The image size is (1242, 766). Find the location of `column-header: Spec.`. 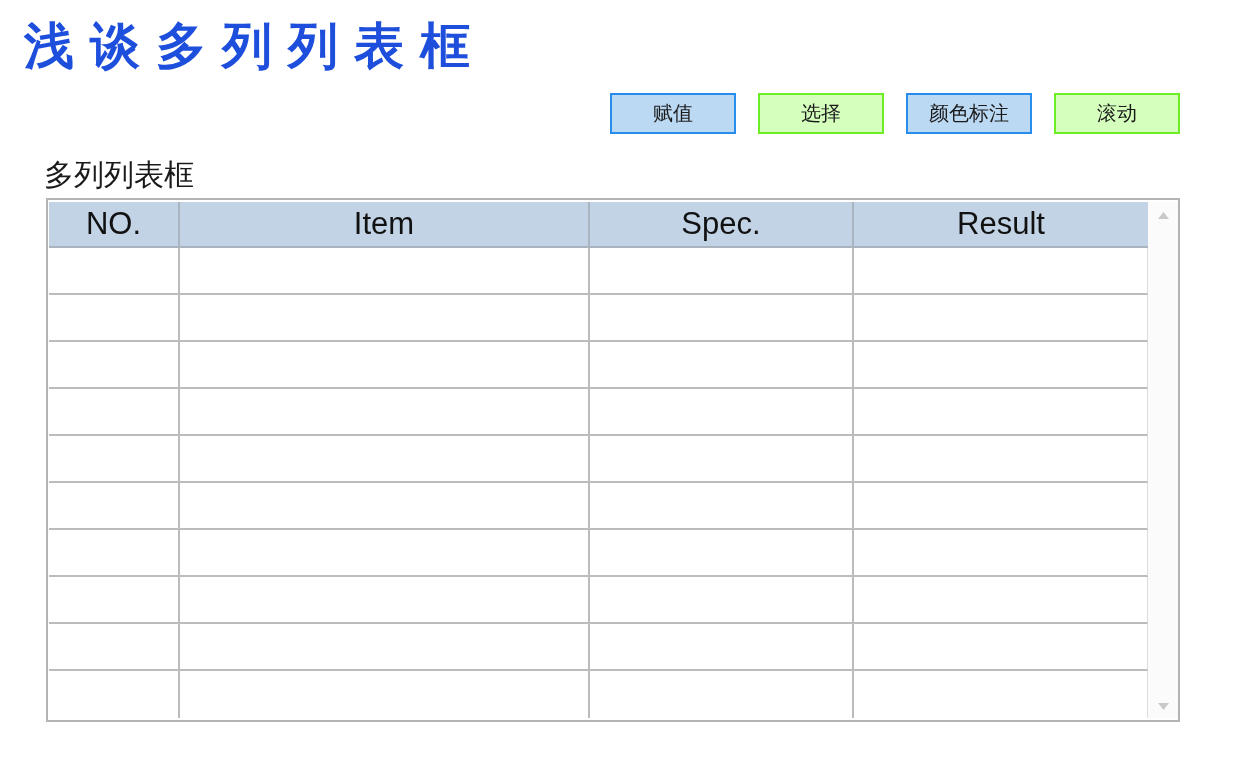

column-header: Spec. is located at coordinates (722, 225).